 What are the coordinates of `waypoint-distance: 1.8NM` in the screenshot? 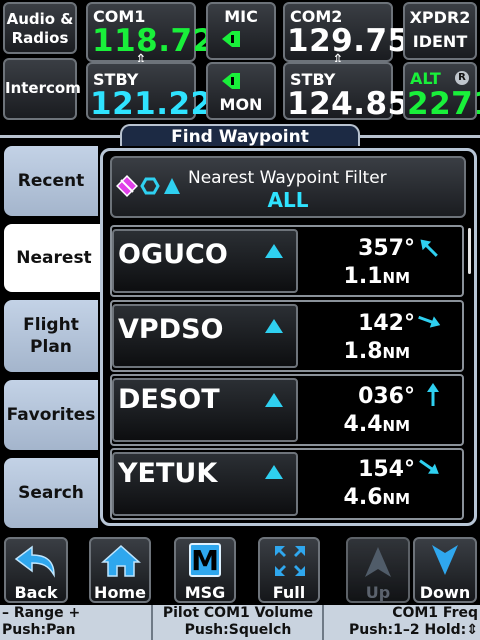 It's located at (365, 351).